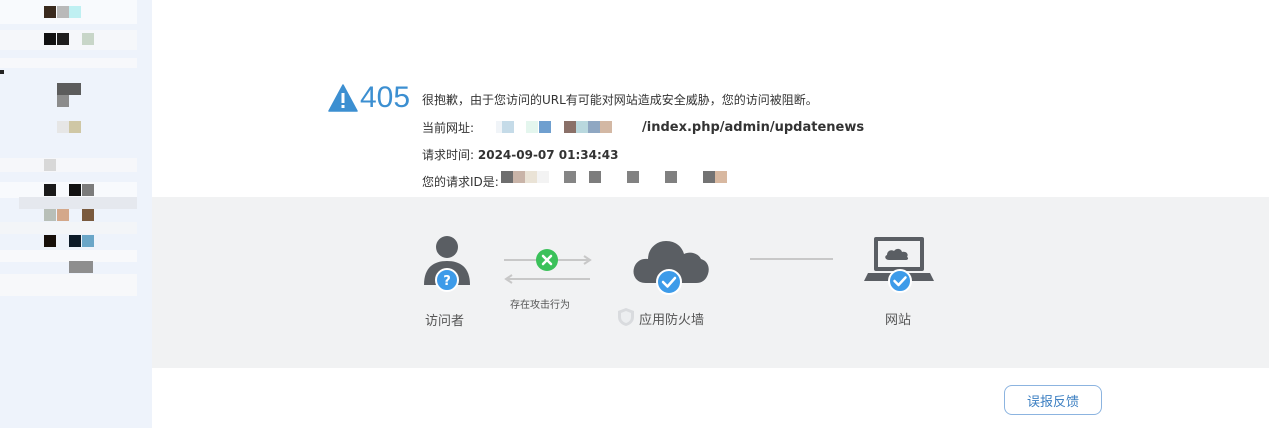 This screenshot has width=1269, height=428. What do you see at coordinates (791, 259) in the screenshot?
I see `connector-line` at bounding box center [791, 259].